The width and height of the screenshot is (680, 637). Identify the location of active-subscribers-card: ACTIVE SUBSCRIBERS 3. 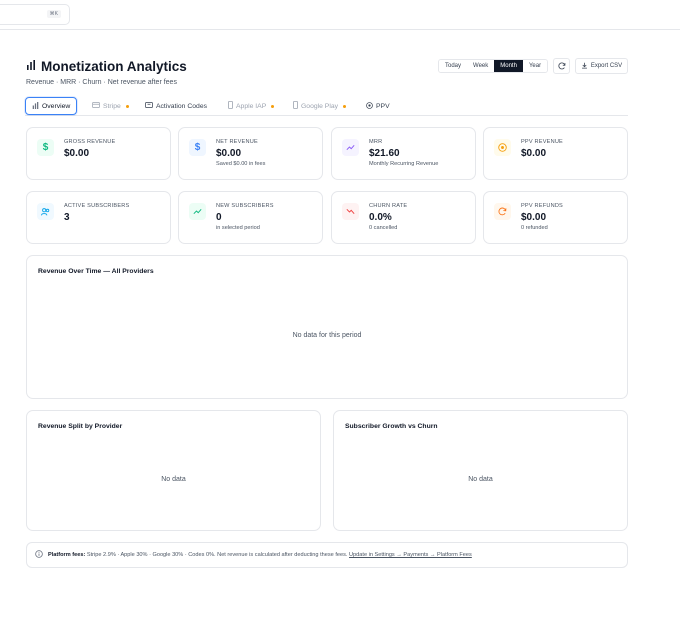
(98, 217).